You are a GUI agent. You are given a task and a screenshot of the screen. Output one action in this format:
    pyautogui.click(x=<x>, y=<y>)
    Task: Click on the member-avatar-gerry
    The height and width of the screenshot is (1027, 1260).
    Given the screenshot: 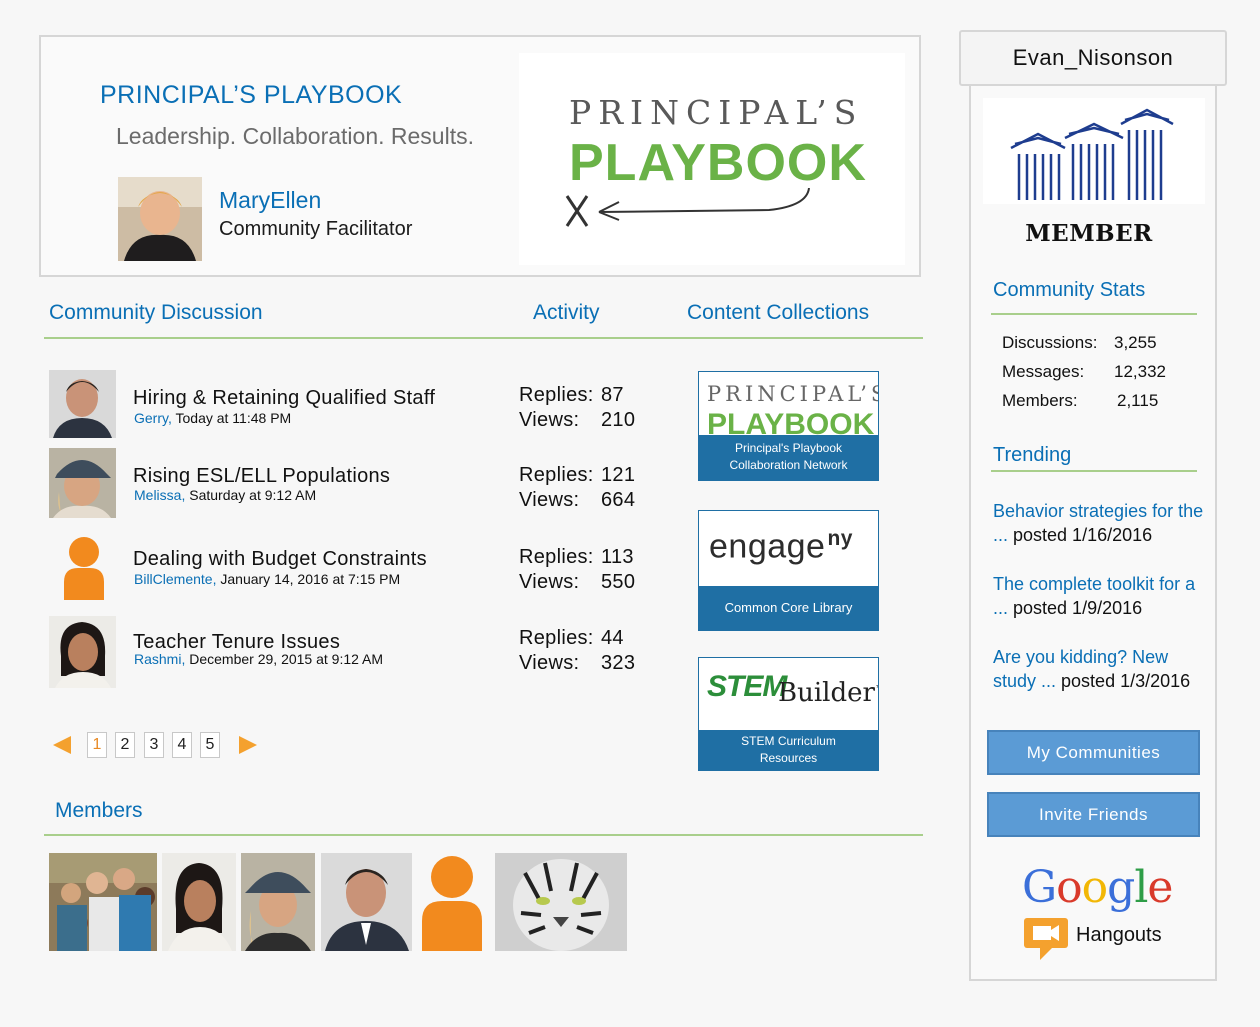 What is the action you would take?
    pyautogui.click(x=366, y=902)
    